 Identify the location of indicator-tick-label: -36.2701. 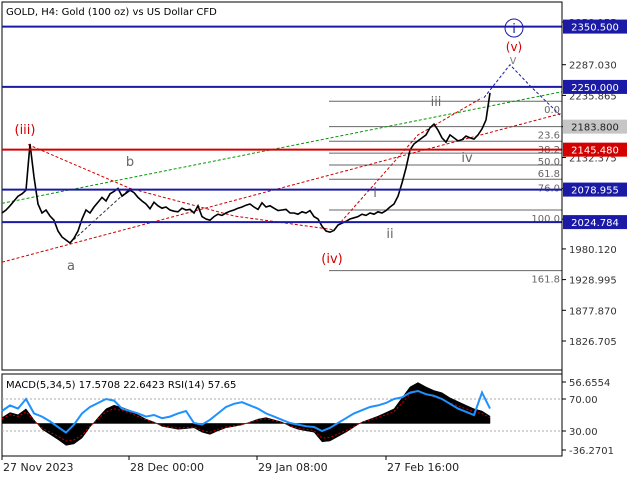
(591, 451).